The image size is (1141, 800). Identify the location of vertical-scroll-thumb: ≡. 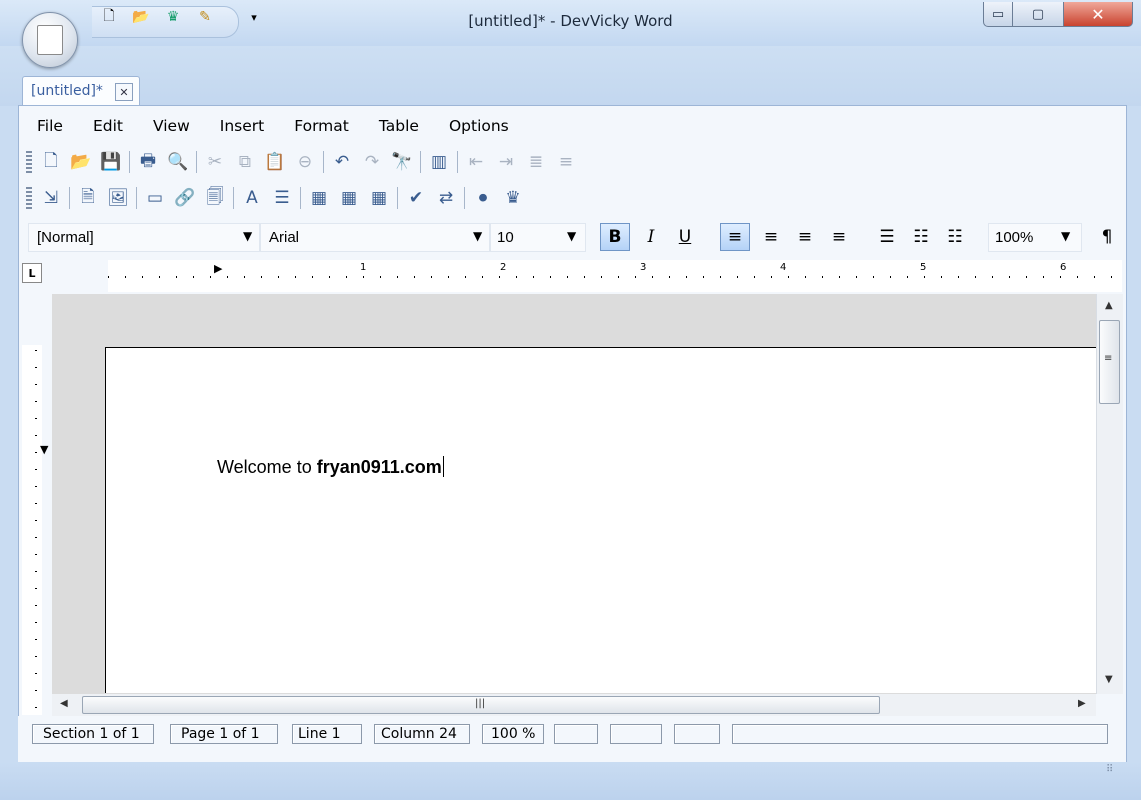
(1109, 362).